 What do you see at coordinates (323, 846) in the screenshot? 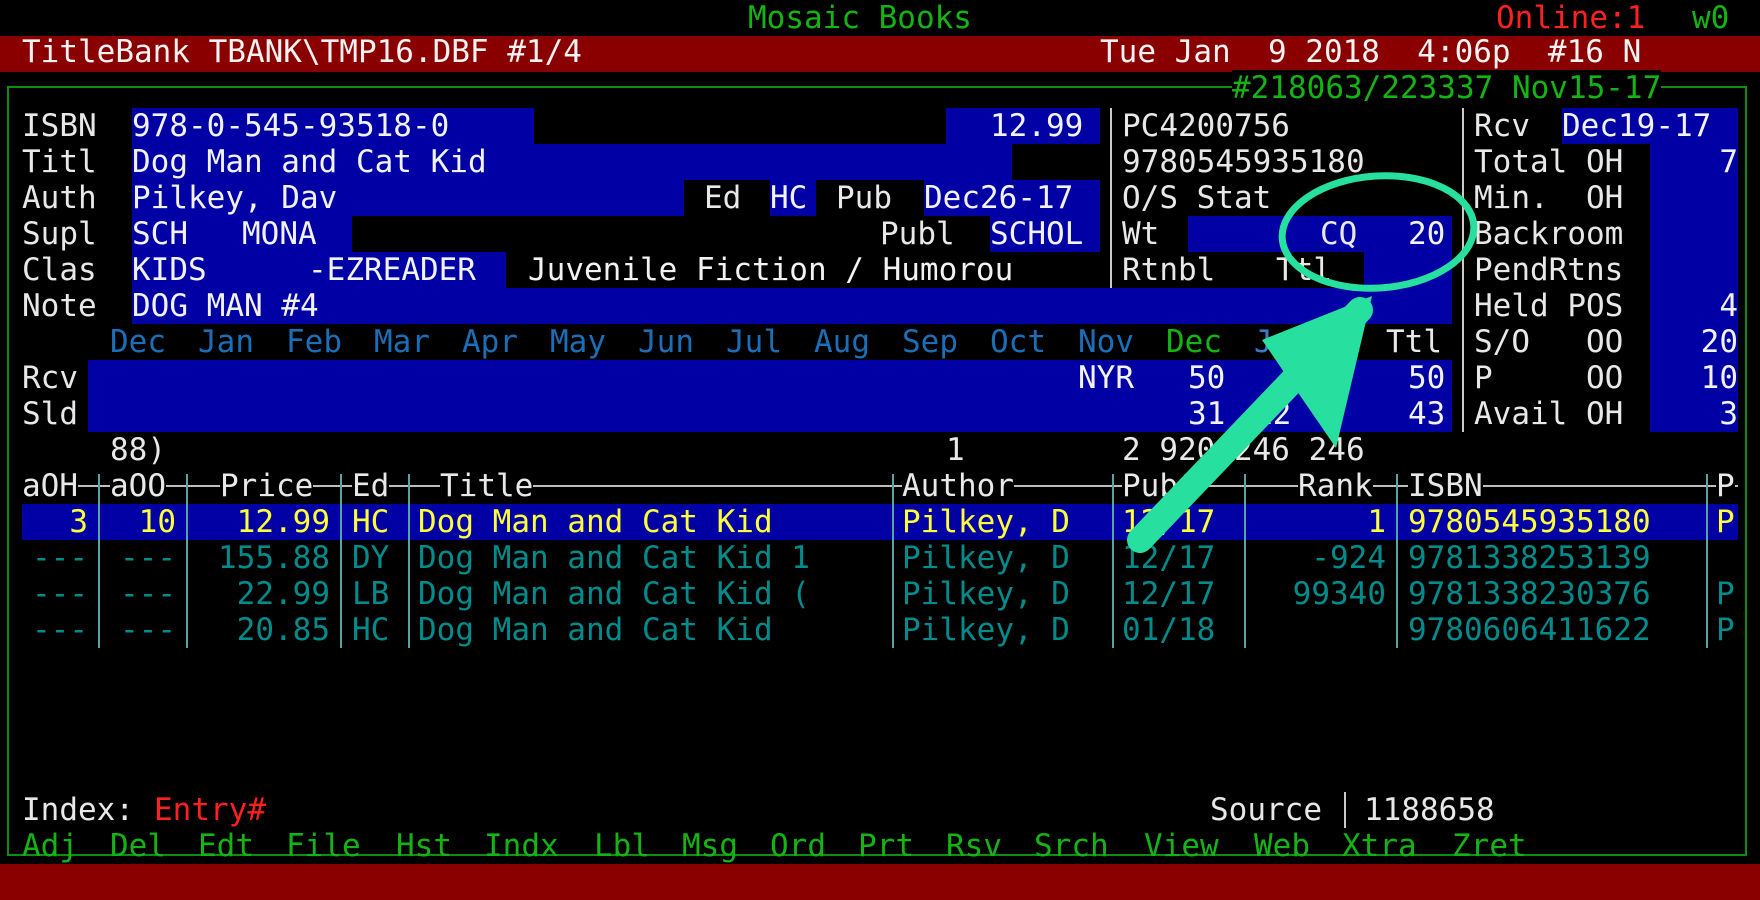
I see `menu-file: File` at bounding box center [323, 846].